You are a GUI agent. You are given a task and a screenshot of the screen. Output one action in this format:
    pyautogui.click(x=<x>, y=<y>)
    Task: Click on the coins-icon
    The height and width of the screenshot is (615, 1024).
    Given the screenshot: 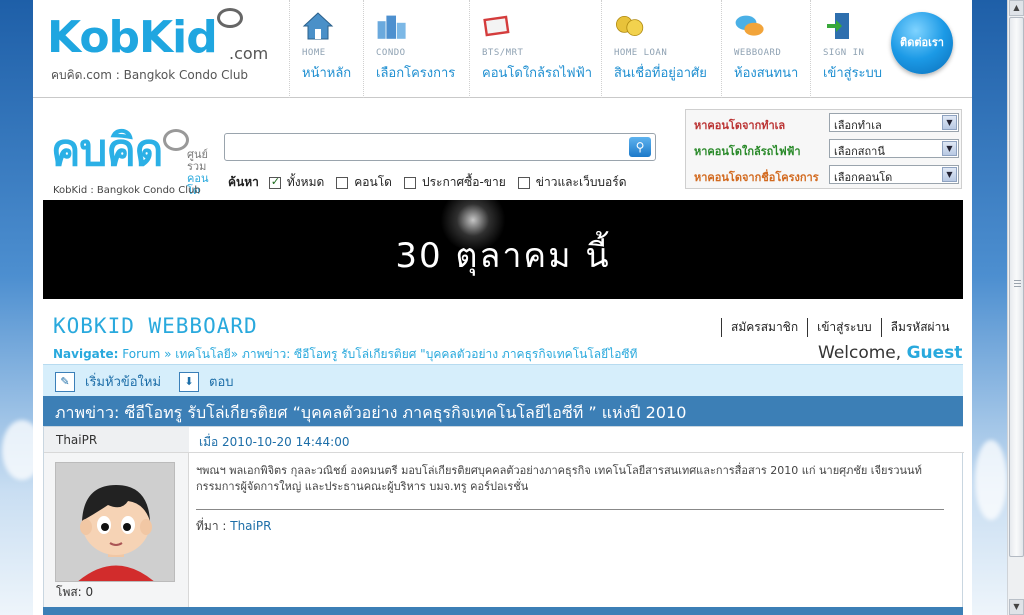 What is the action you would take?
    pyautogui.click(x=630, y=25)
    